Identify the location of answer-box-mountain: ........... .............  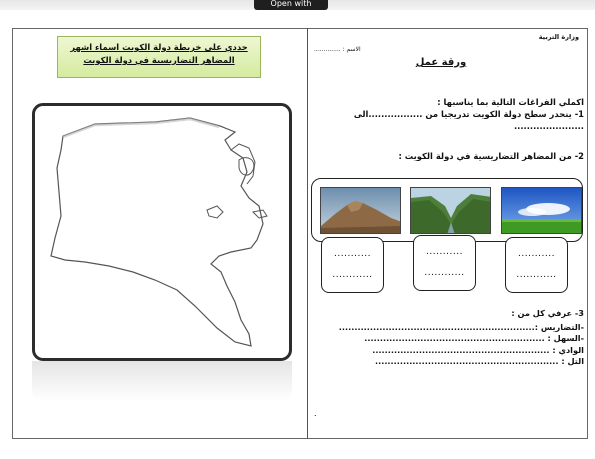
(352, 265).